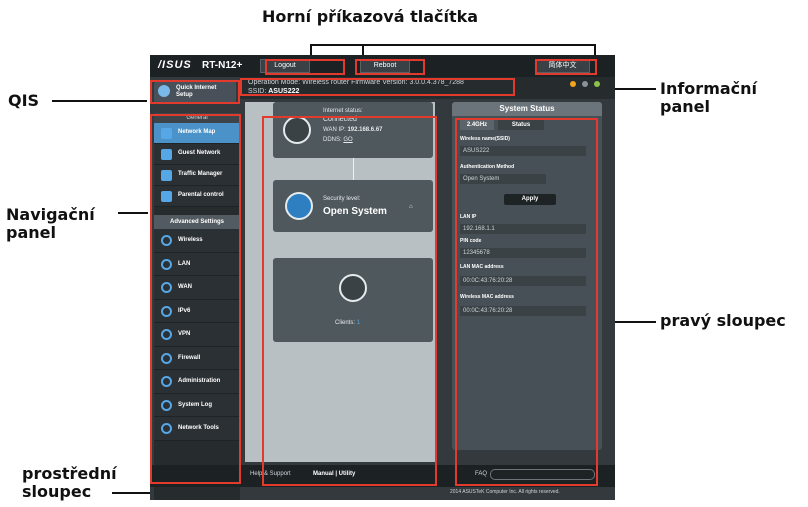 The image size is (808, 507). I want to click on callout-info-panel-line1: Informační, so click(709, 88).